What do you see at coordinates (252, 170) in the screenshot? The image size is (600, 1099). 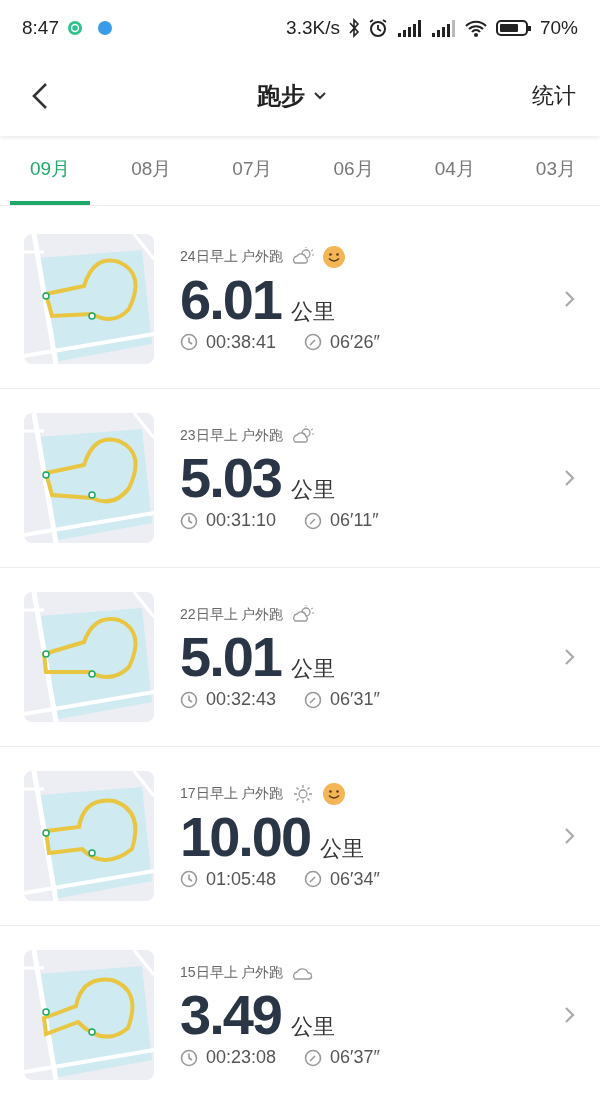 I see `month-tab: 07月` at bounding box center [252, 170].